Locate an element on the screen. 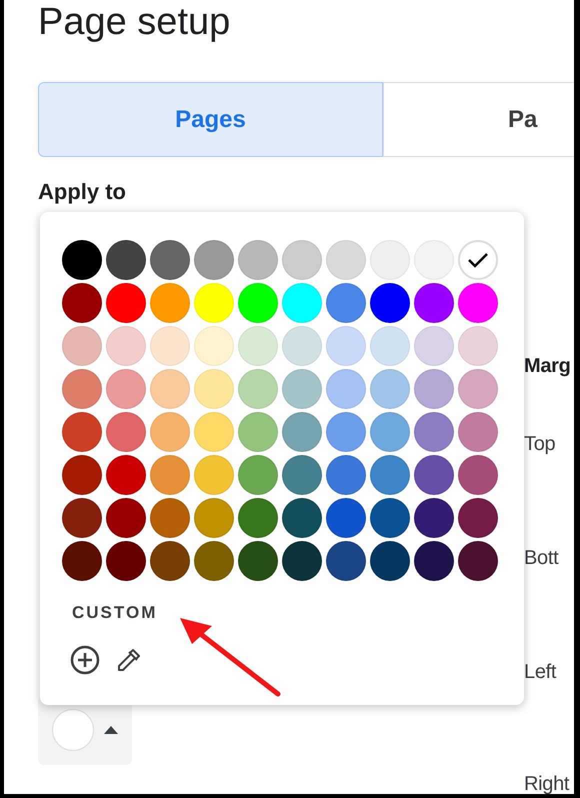 This screenshot has height=798, width=580. margin-label: Left is located at coordinates (541, 672).